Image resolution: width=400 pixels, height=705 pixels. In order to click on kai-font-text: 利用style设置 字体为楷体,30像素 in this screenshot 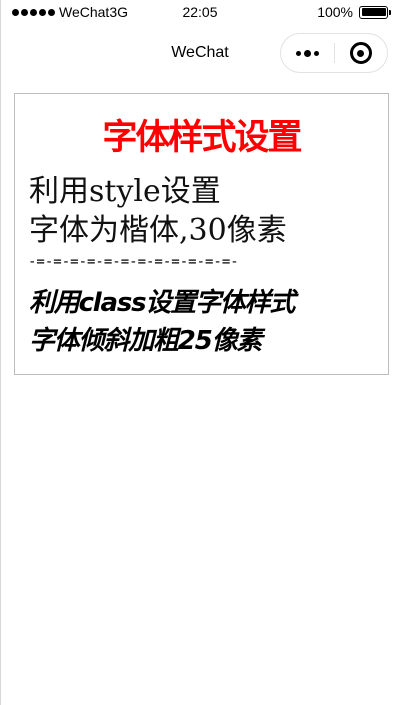, I will do `click(204, 211)`.